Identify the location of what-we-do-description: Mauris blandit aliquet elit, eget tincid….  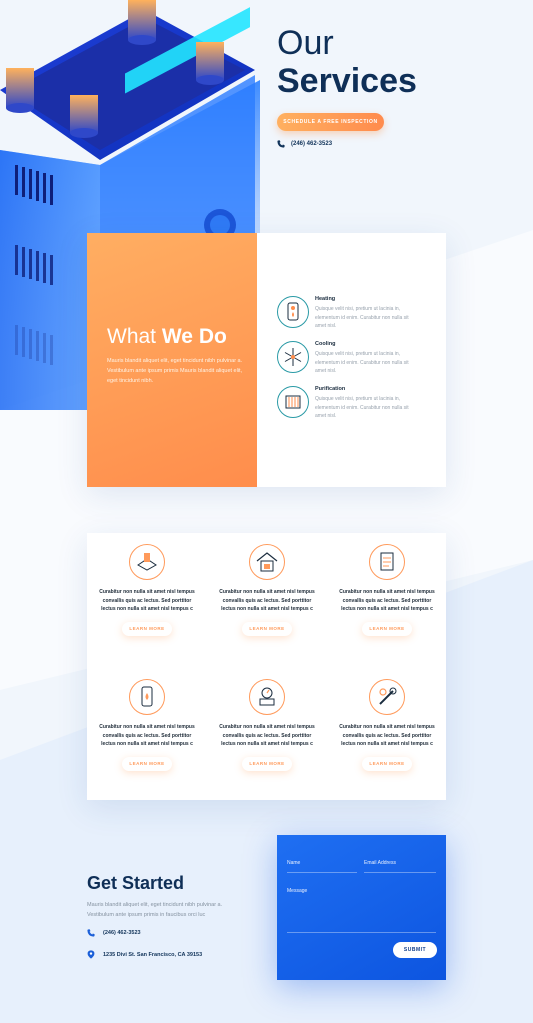
(175, 371).